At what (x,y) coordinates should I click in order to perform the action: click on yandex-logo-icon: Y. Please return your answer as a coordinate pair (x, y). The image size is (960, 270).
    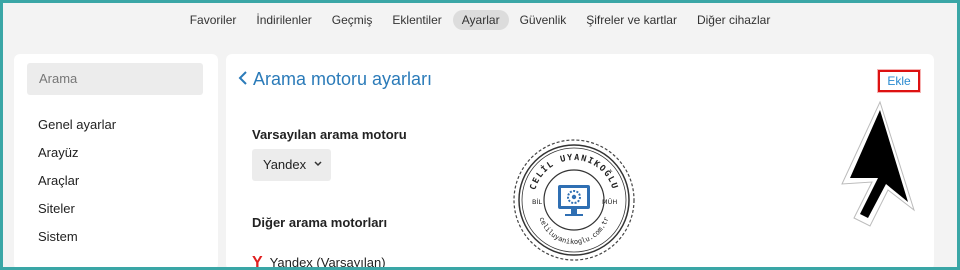
    Looking at the image, I should click on (257, 262).